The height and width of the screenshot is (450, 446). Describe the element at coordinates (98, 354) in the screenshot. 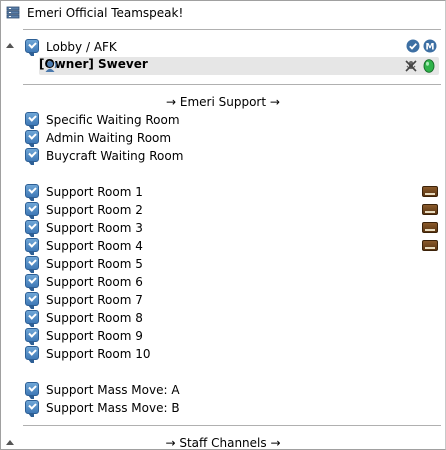

I see `channel-name: Support Room 10` at that location.